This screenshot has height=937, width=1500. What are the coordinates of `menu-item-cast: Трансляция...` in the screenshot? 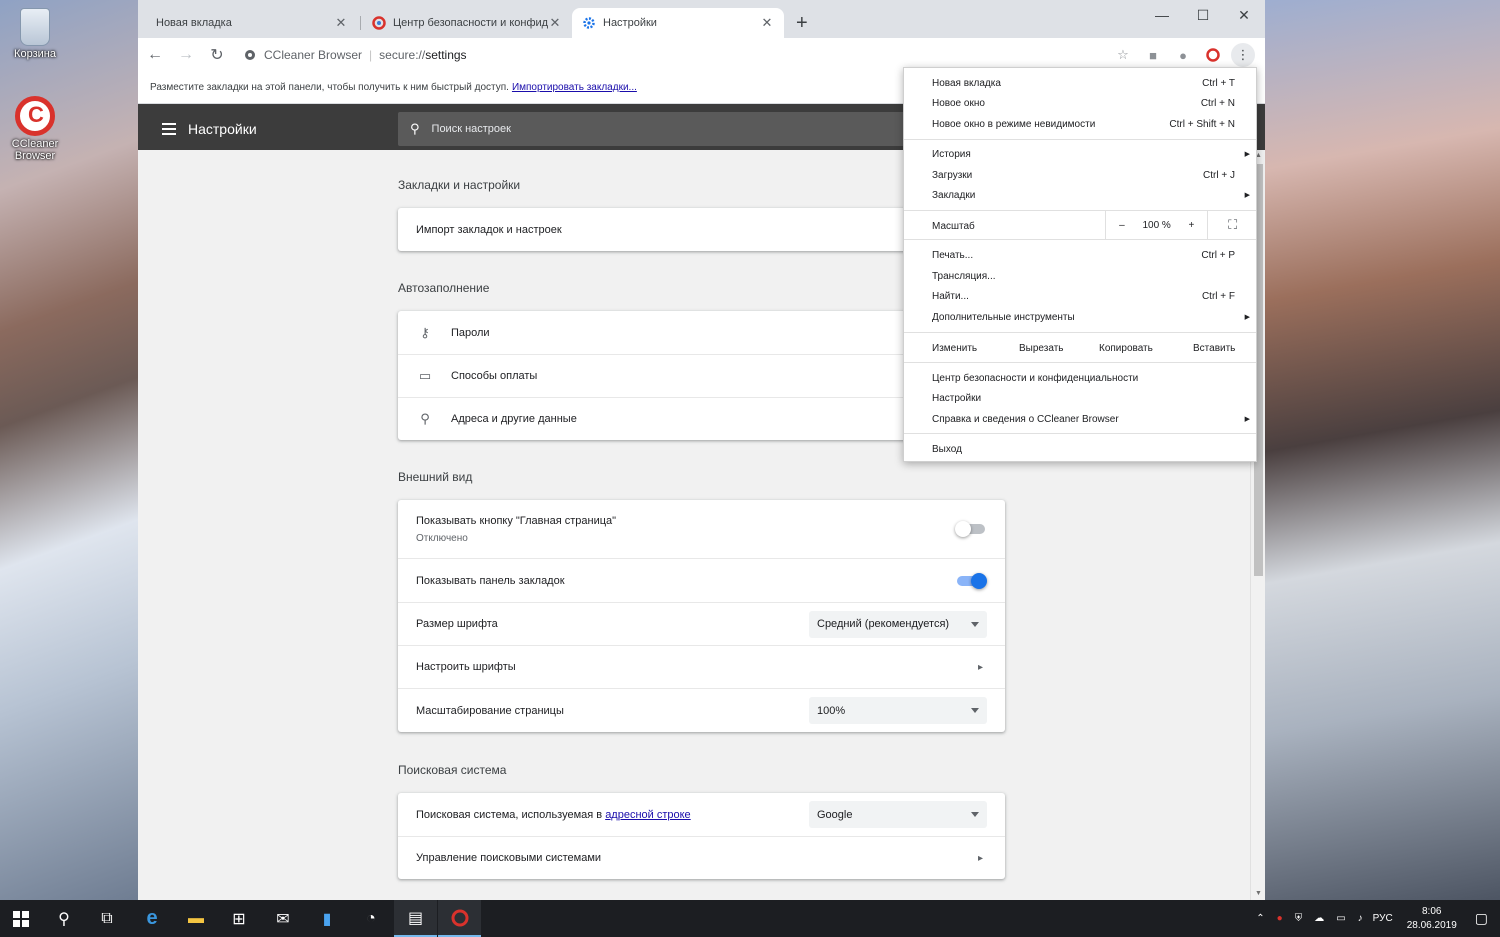 It's located at (1080, 276).